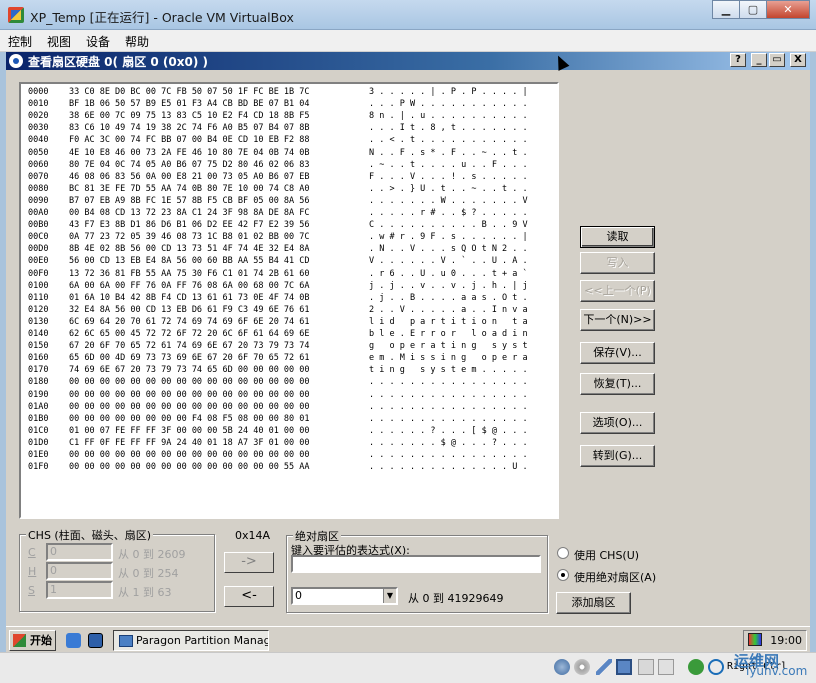 This screenshot has width=816, height=683. What do you see at coordinates (38, 140) in the screenshot?
I see `hex-row-offset: 0040` at bounding box center [38, 140].